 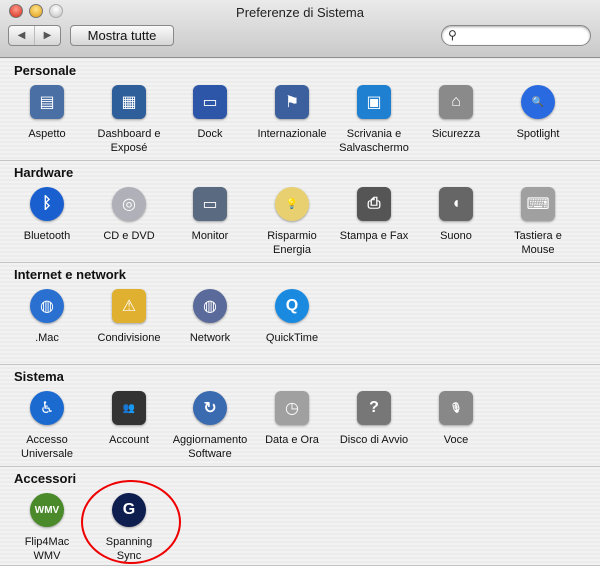 I want to click on pref-pane-label: Internazionale, so click(x=292, y=134).